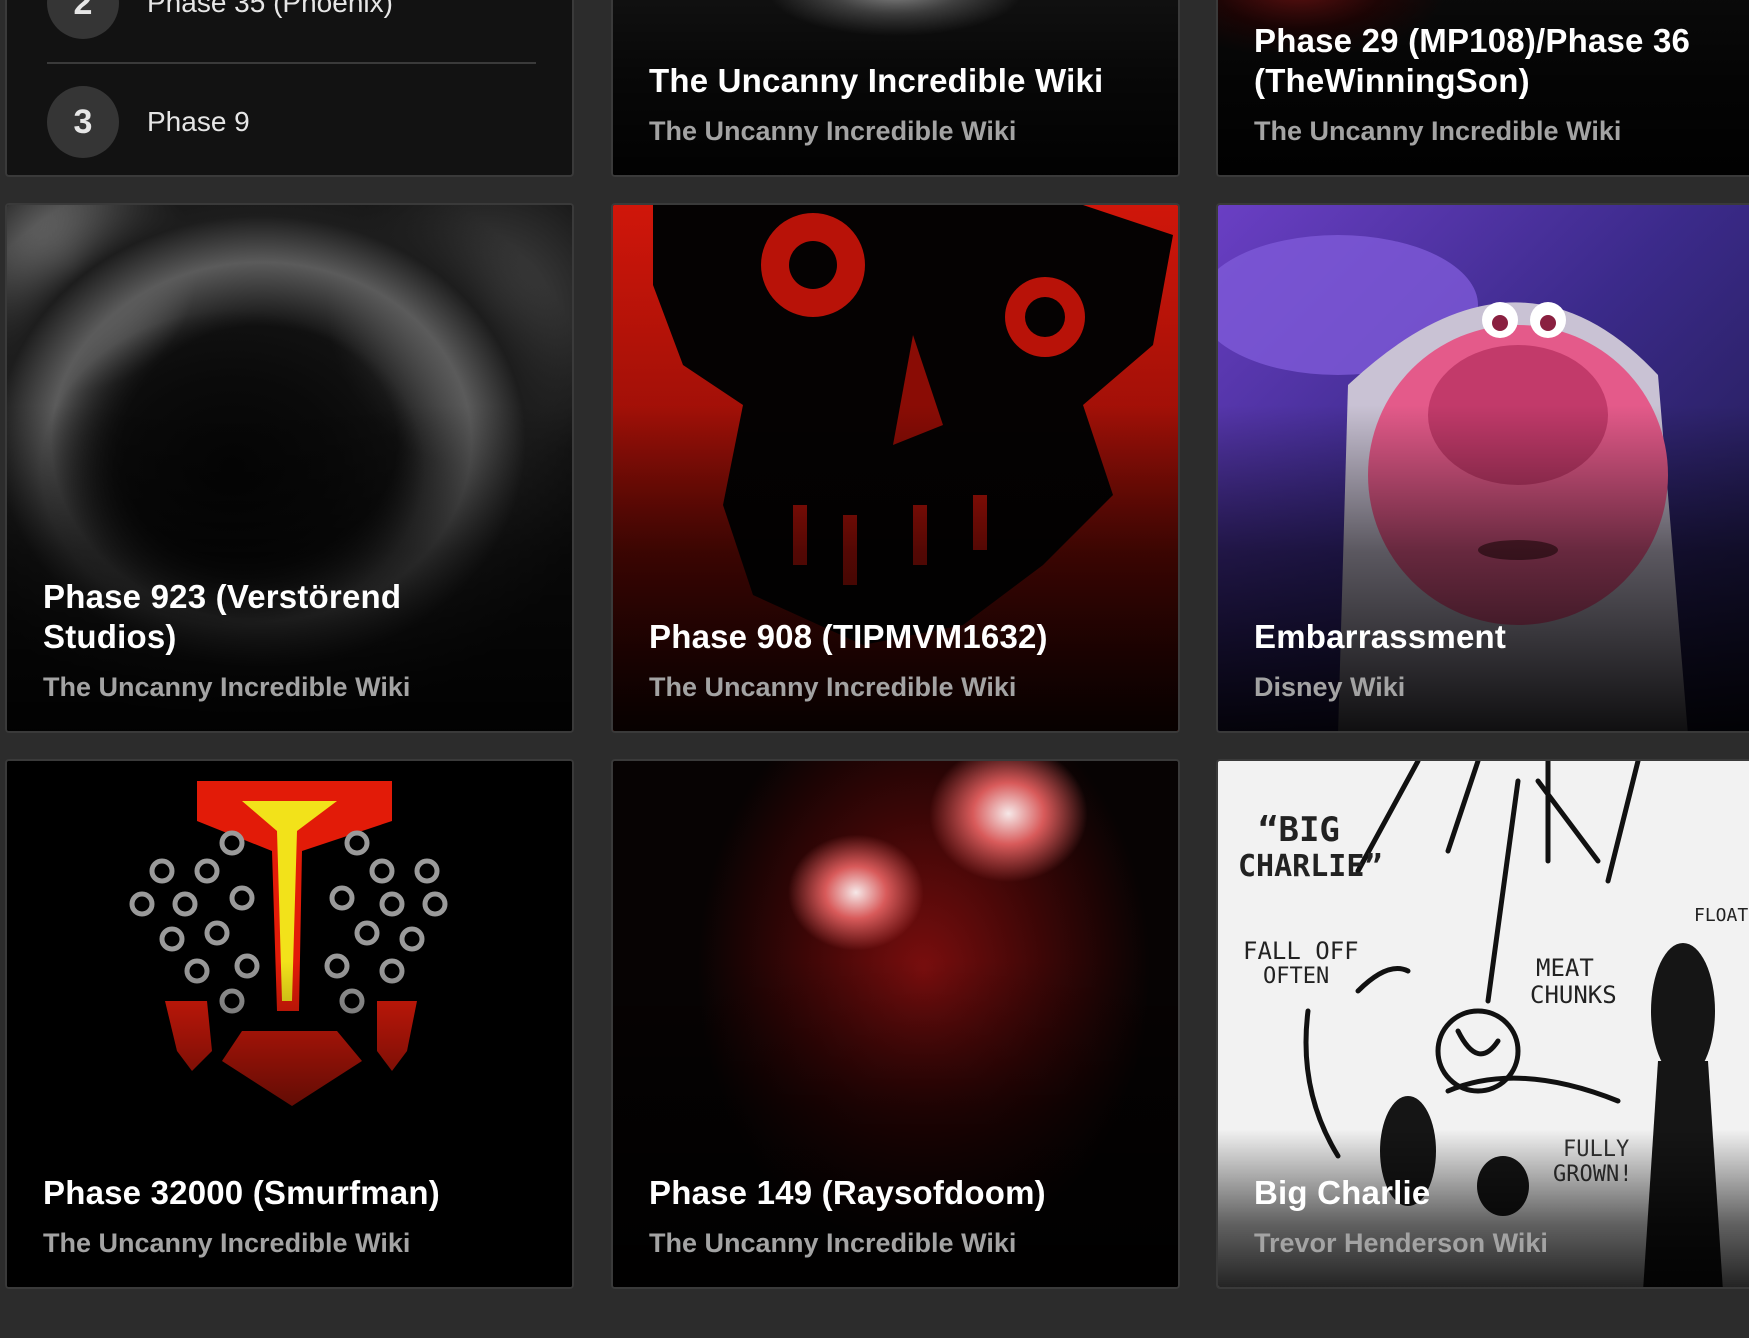 This screenshot has height=1338, width=1749. What do you see at coordinates (876, 80) in the screenshot?
I see `card-title: The Uncanny Incredible Wiki` at bounding box center [876, 80].